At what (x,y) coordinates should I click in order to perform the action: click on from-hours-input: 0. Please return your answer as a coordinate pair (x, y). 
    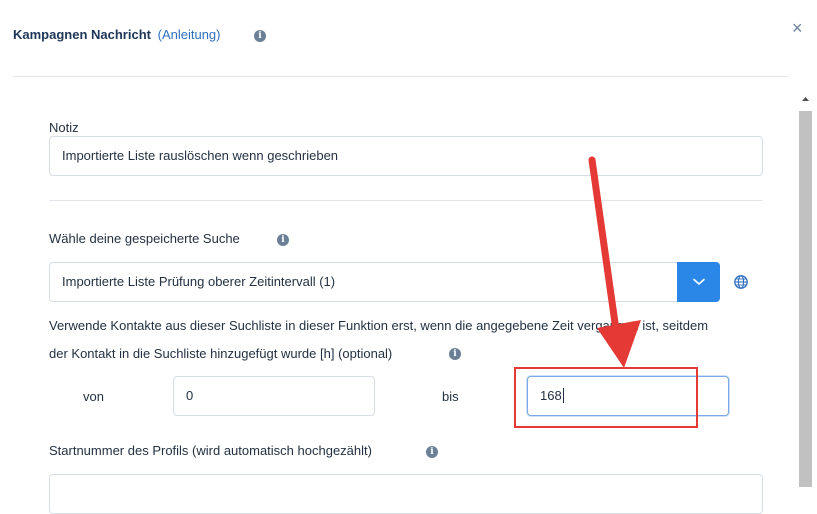
    Looking at the image, I should click on (274, 396).